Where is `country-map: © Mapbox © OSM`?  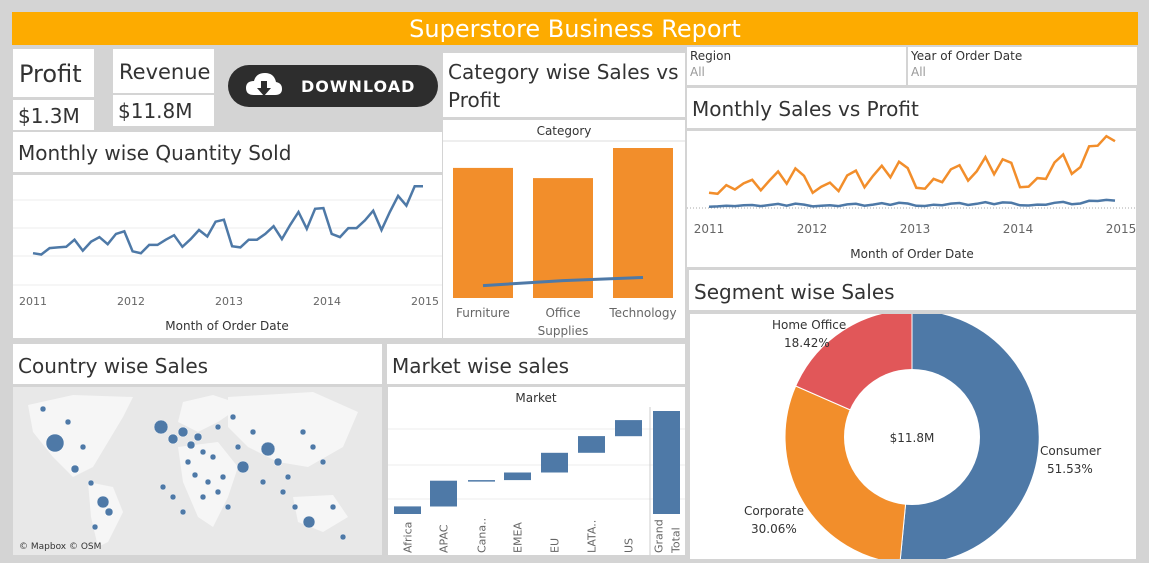 country-map: © Mapbox © OSM is located at coordinates (197, 471).